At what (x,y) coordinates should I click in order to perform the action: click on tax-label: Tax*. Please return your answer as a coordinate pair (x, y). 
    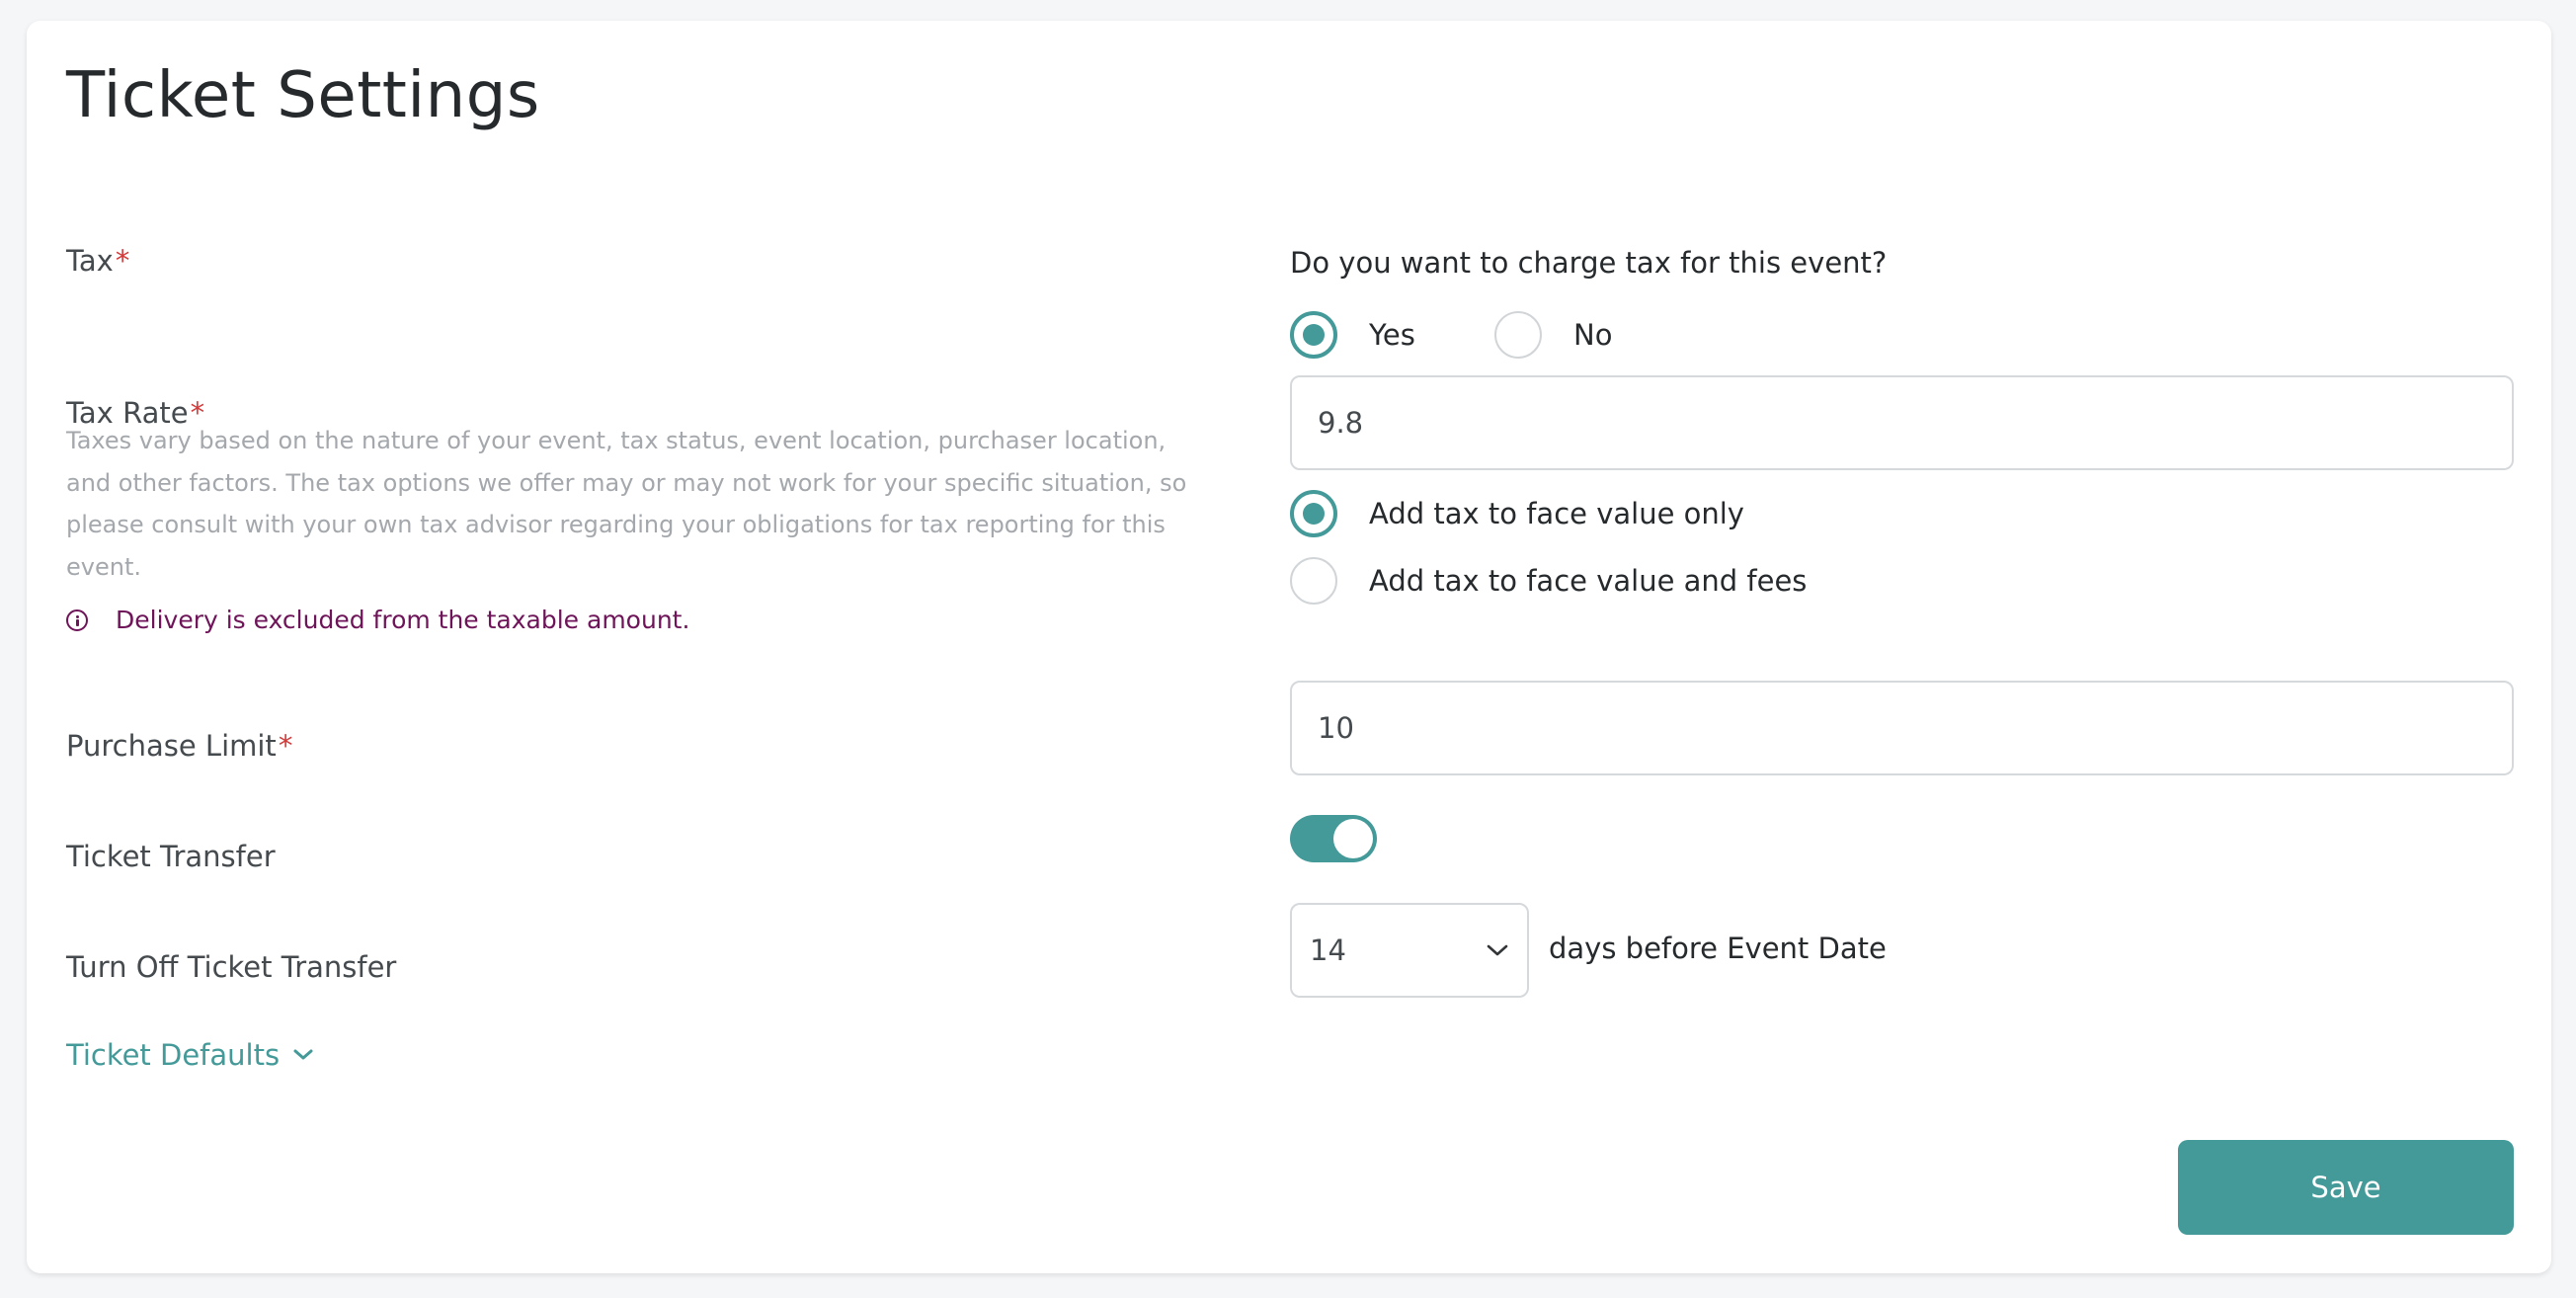
    Looking at the image, I should click on (97, 261).